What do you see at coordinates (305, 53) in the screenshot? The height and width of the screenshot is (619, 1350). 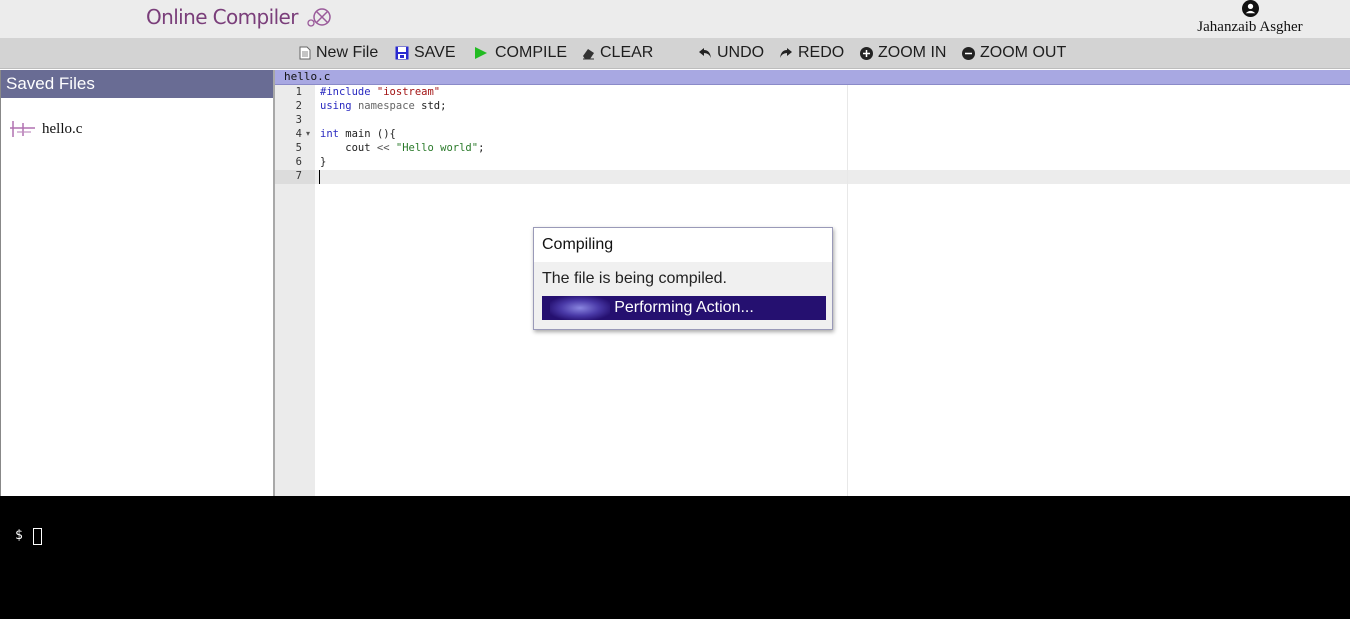 I see `file-icon` at bounding box center [305, 53].